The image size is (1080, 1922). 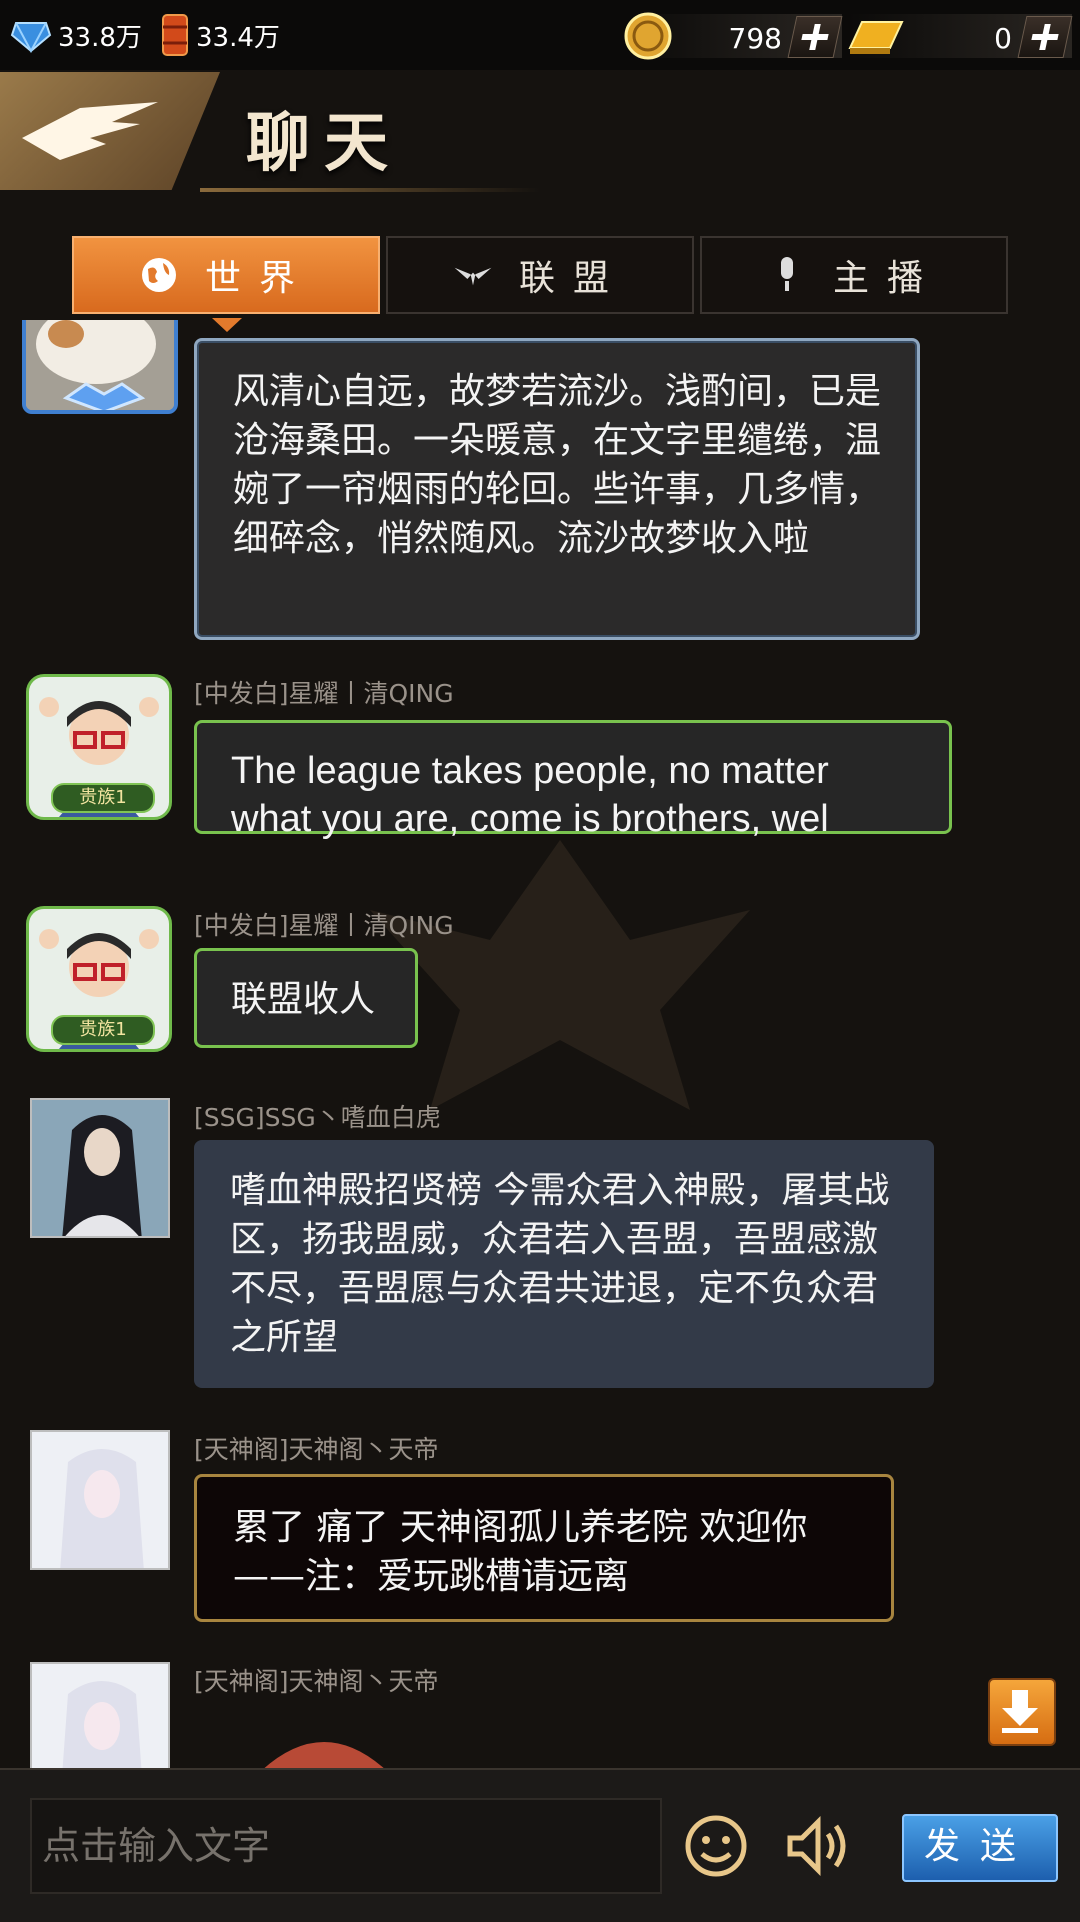 I want to click on channel-tabs: 世界 联盟 主播, so click(x=542, y=276).